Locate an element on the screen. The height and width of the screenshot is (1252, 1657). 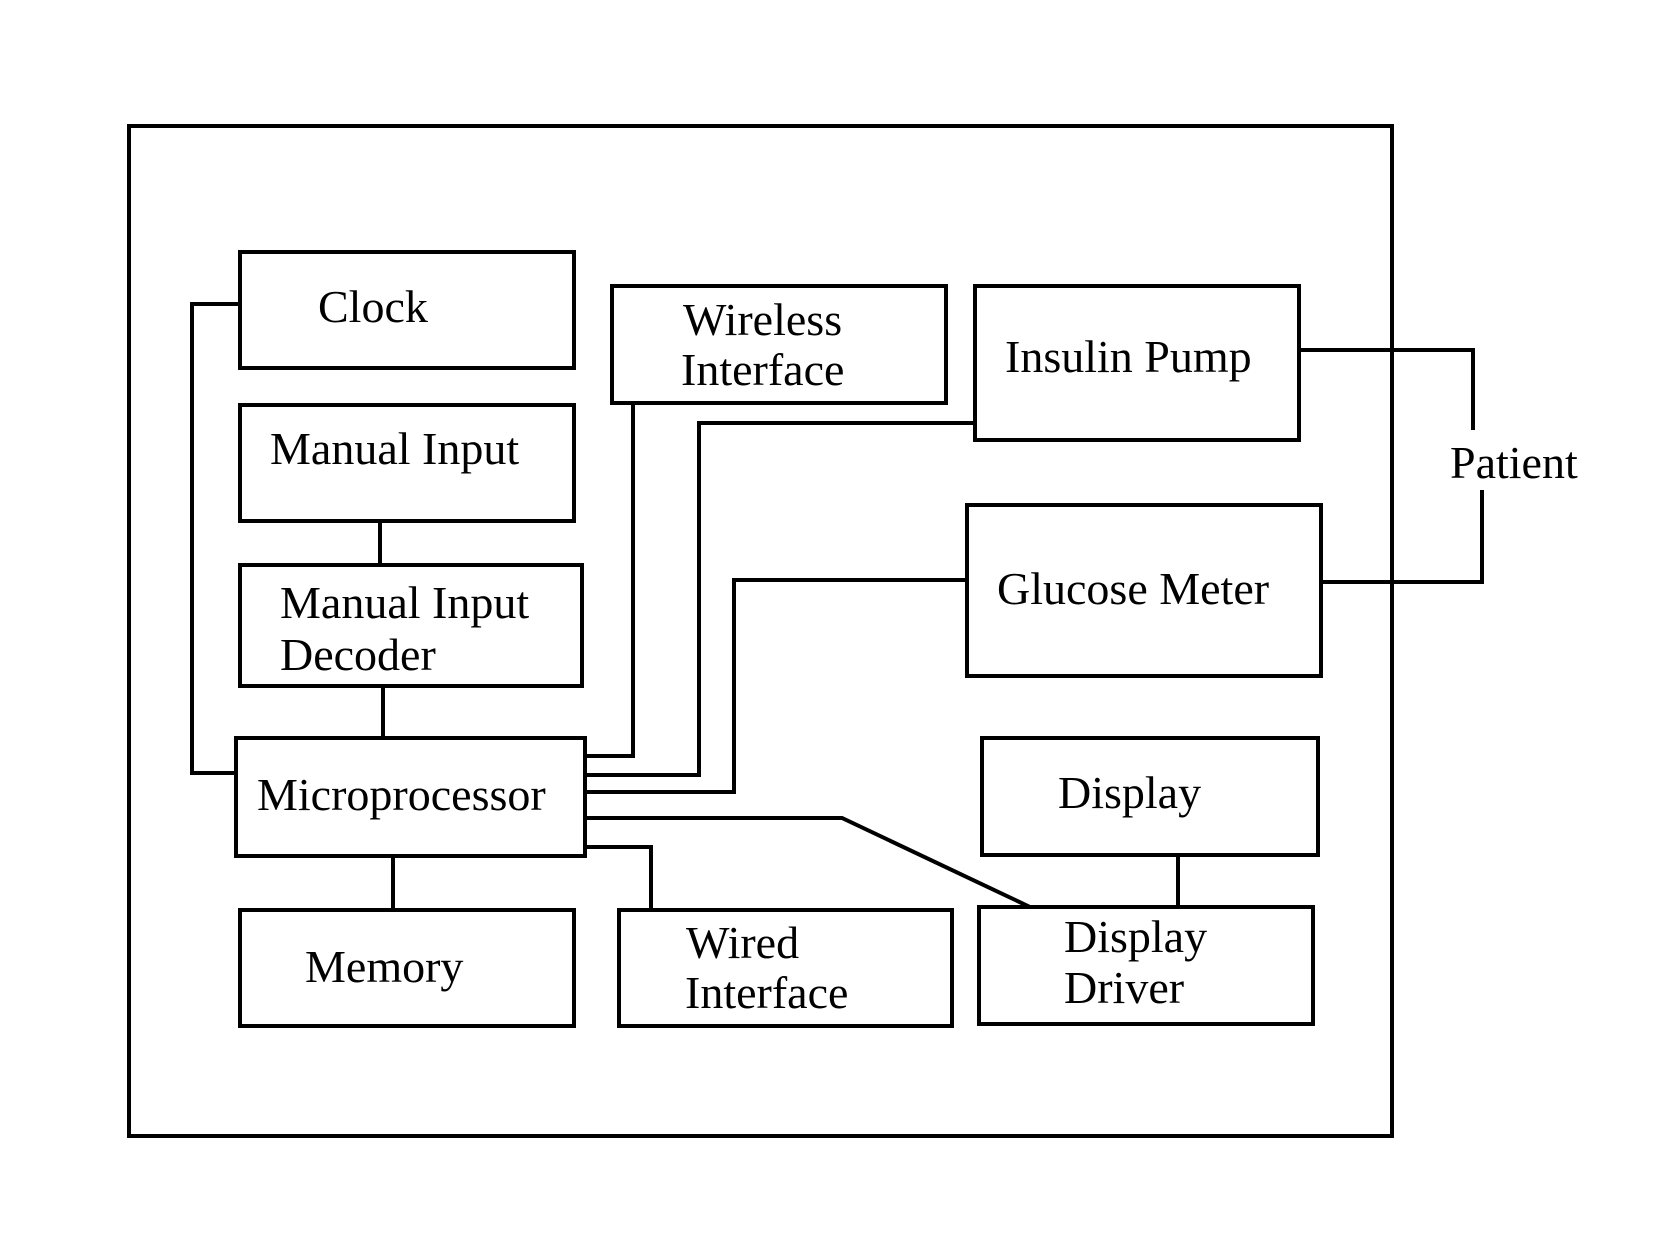
block-label-line-2: Decoder is located at coordinates (358, 654).